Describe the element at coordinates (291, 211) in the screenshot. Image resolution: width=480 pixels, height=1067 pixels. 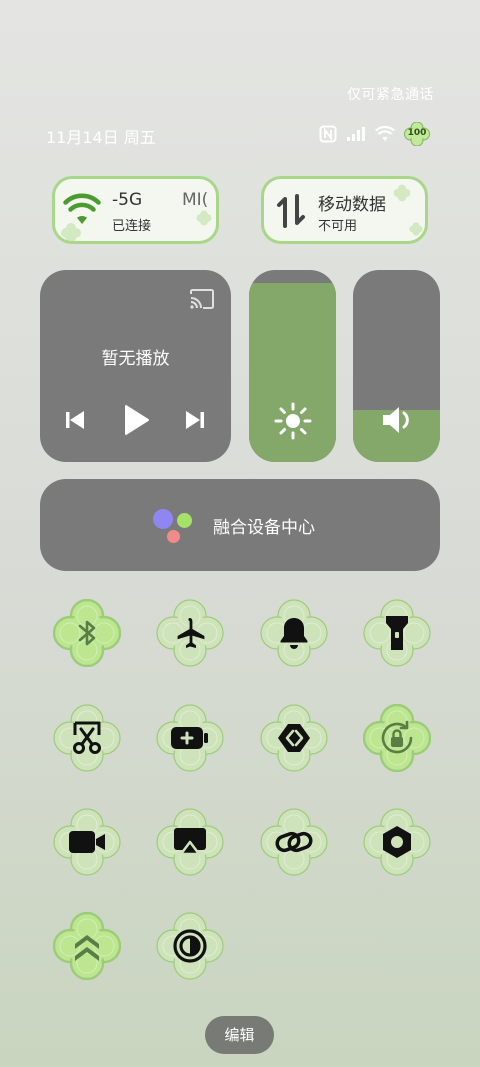
I see `mobile-data-arrows-icon` at that location.